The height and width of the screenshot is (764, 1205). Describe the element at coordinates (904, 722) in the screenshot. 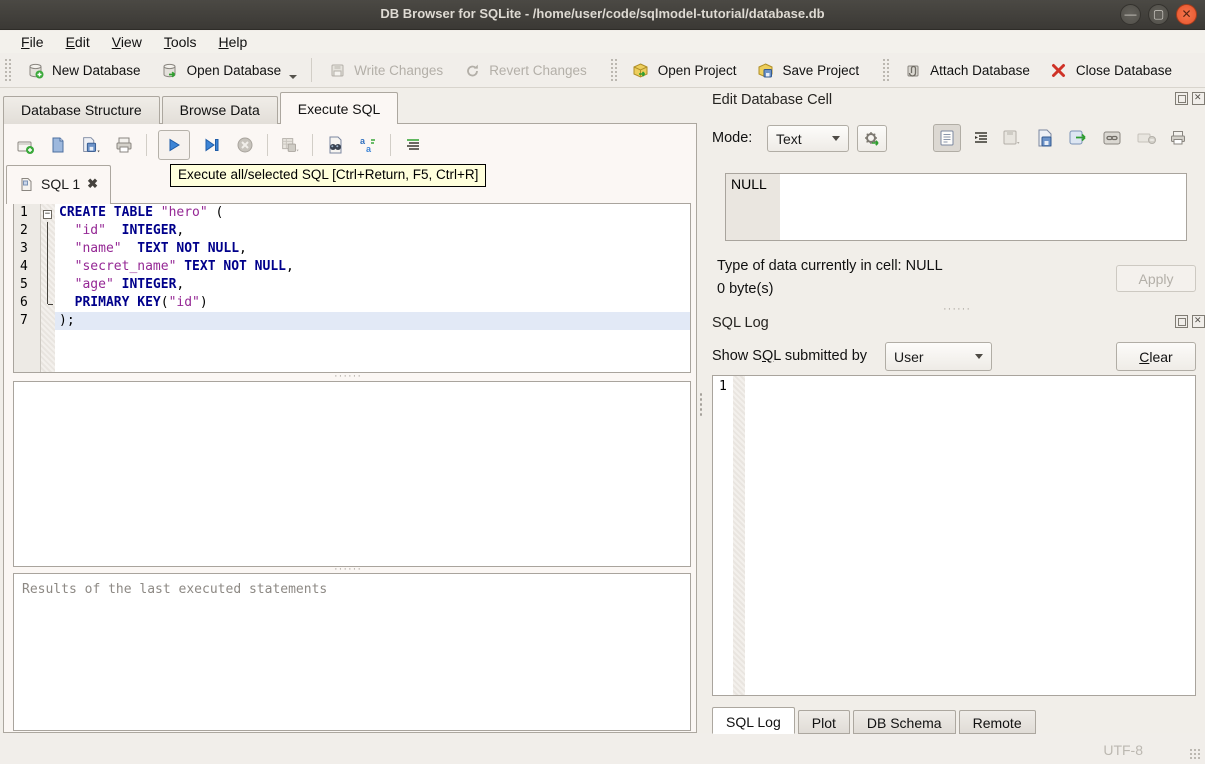

I see `tab-db-schema: DB Schema` at that location.